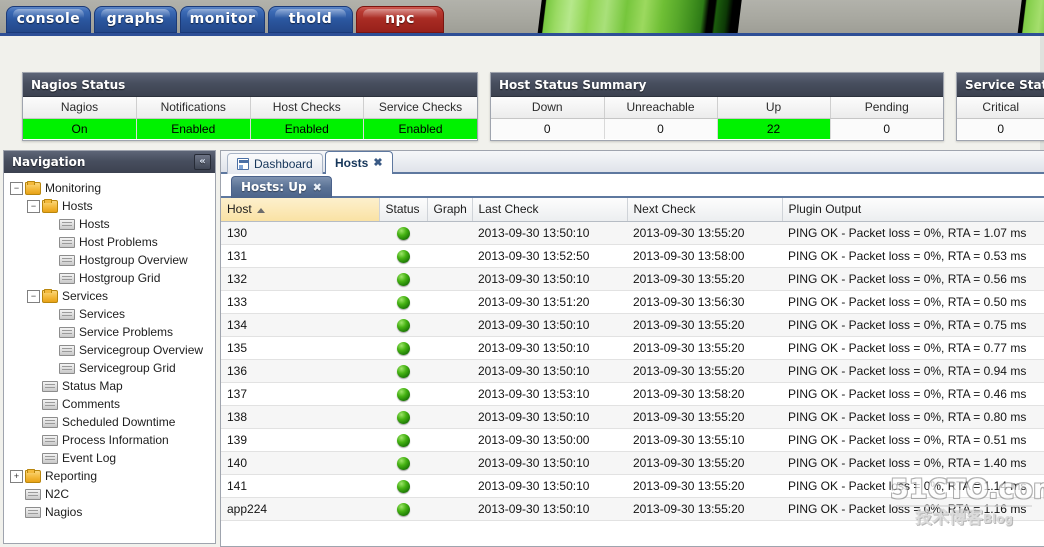 The width and height of the screenshot is (1044, 547). Describe the element at coordinates (774, 108) in the screenshot. I see `col-up: Up` at that location.